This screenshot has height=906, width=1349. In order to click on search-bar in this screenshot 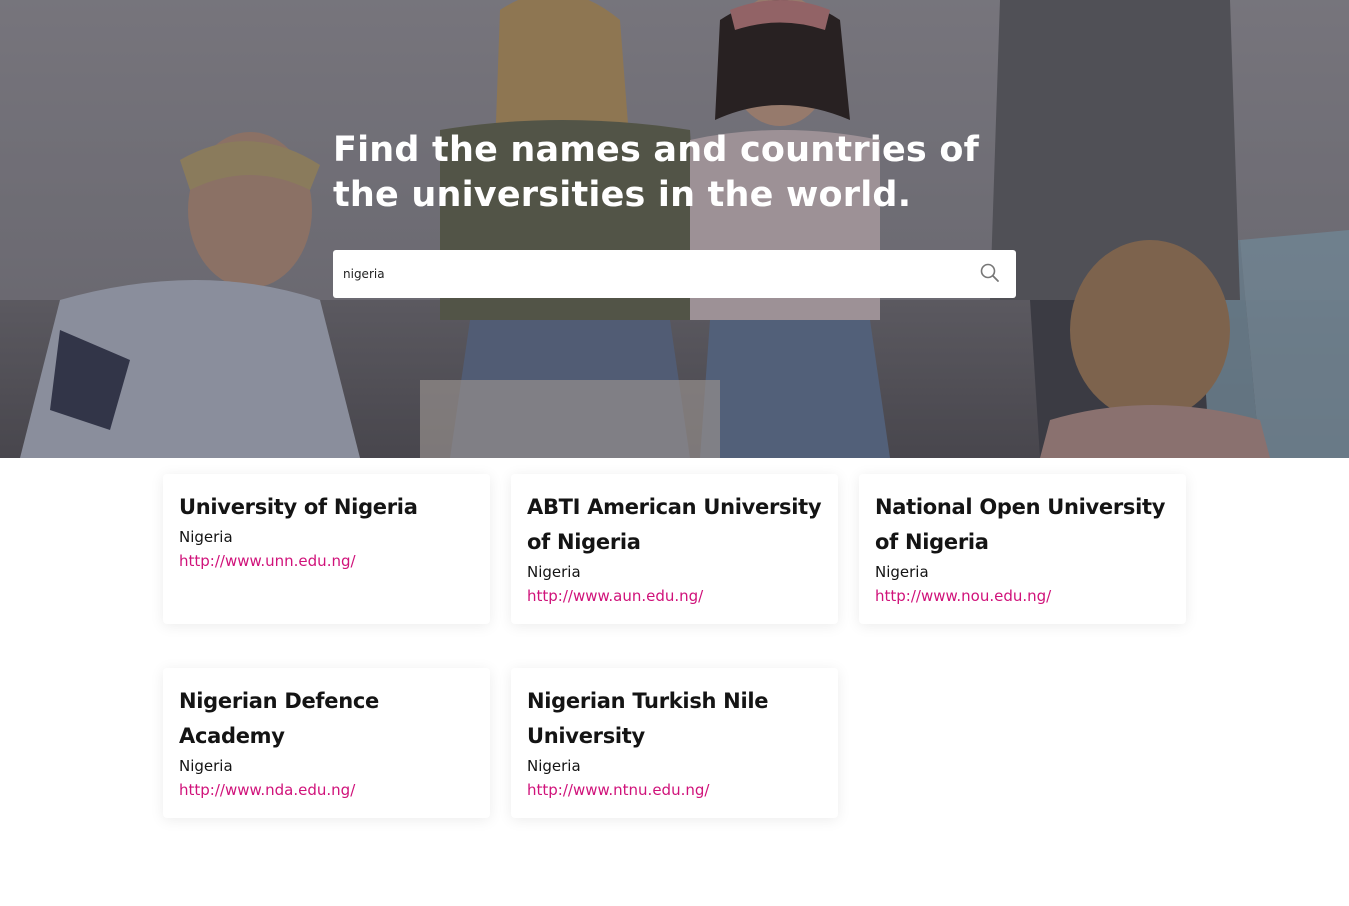, I will do `click(674, 274)`.